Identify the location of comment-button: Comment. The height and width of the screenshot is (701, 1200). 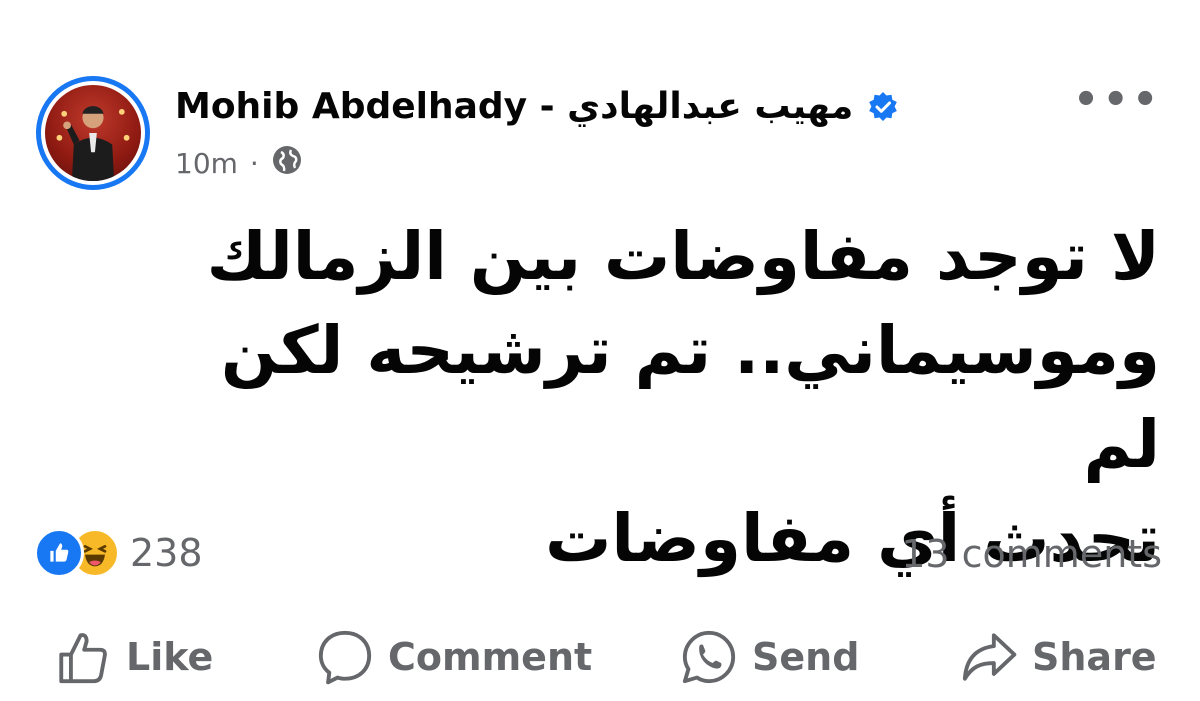
(454, 657).